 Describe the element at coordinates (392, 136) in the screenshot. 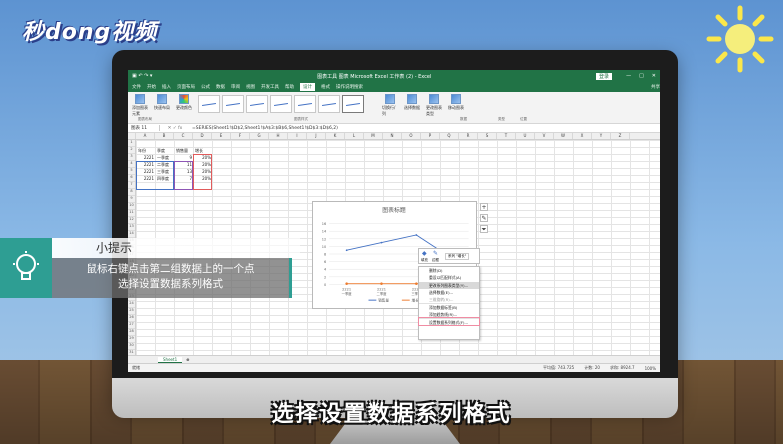

I see `column-header-N: N` at that location.